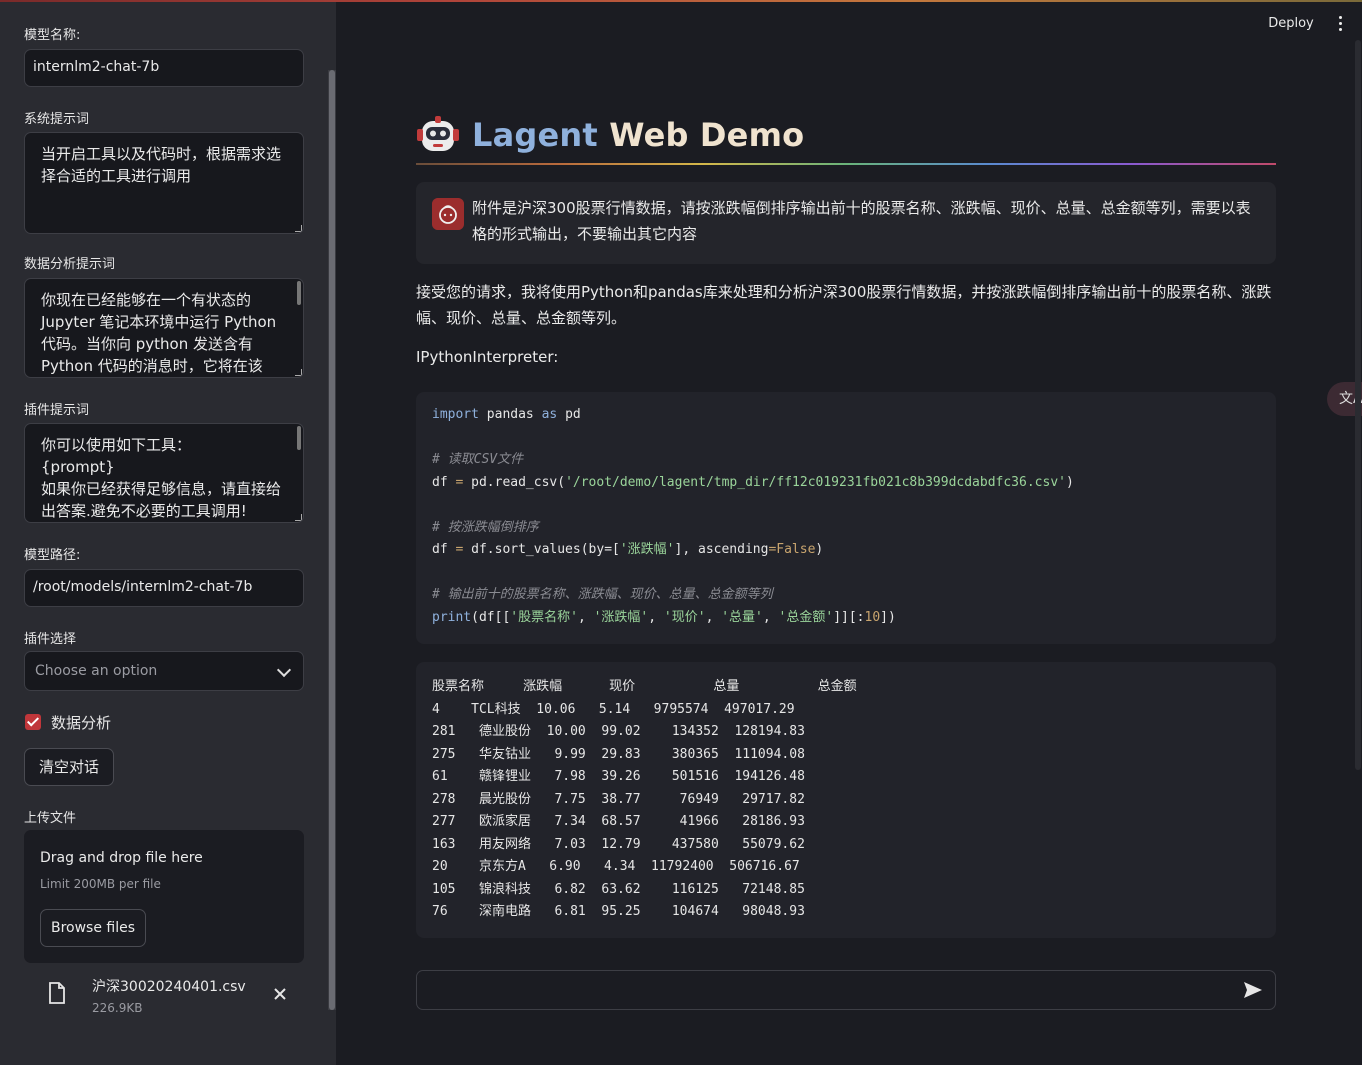 The height and width of the screenshot is (1065, 1362). I want to click on main-scrollbar, so click(1358, 405).